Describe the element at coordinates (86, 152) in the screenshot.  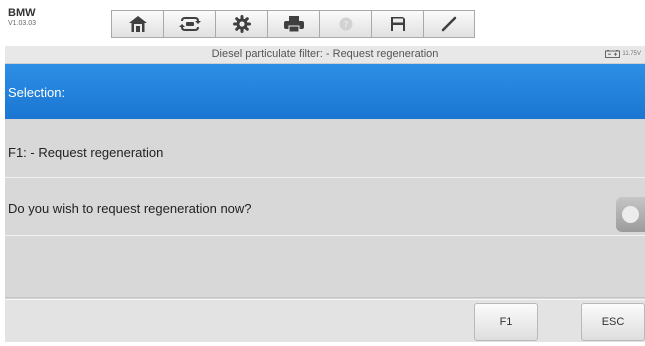
I see `function-item-label: F1: - Request regeneration` at that location.